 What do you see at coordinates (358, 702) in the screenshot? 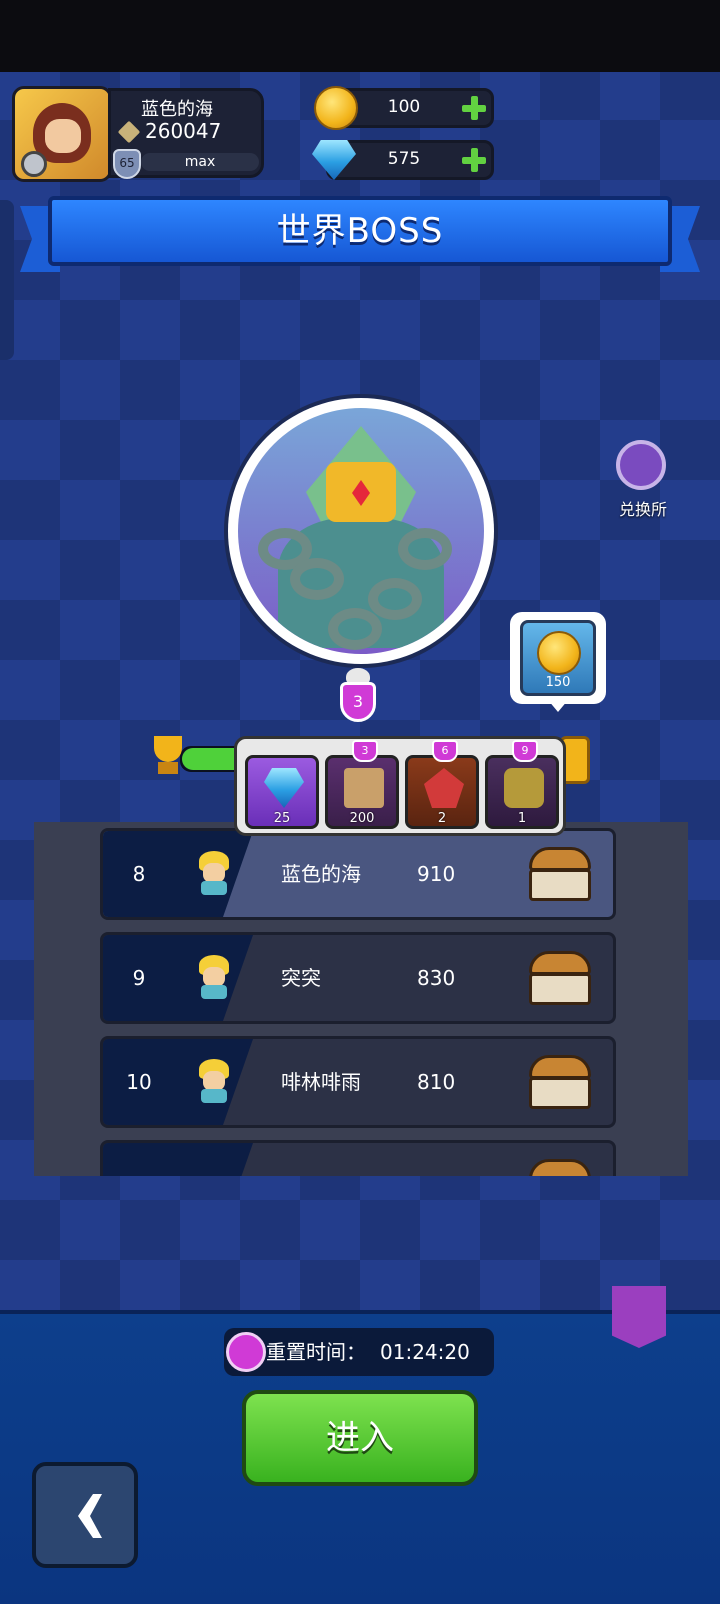
I see `boss-level-value: 3` at bounding box center [358, 702].